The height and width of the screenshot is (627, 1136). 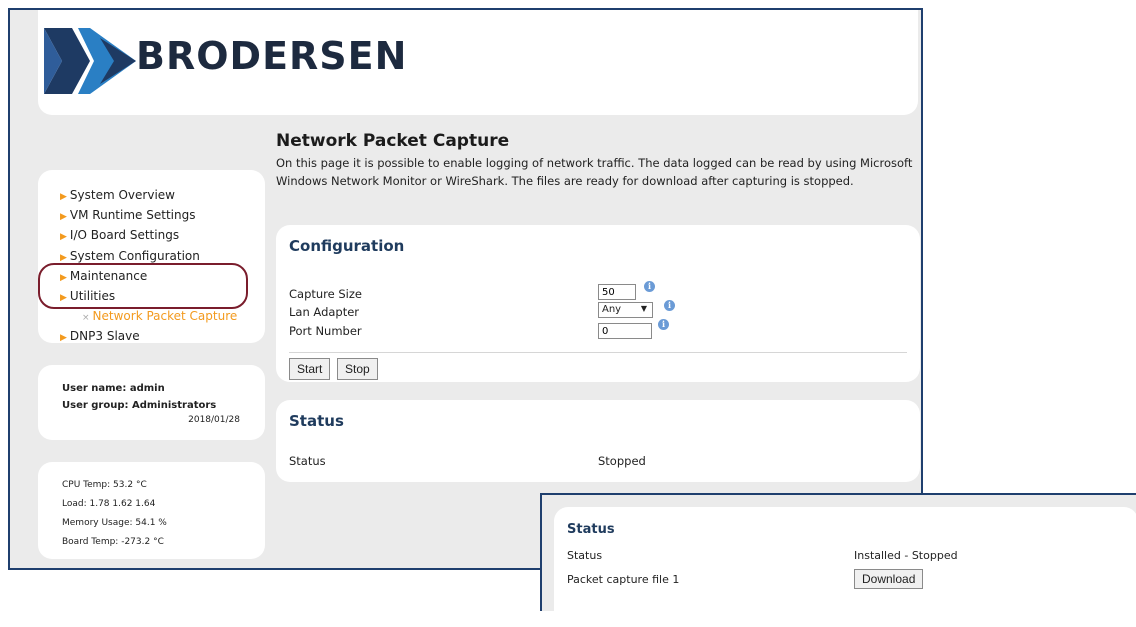 I want to click on capture-size-label: Capture Size, so click(x=325, y=294).